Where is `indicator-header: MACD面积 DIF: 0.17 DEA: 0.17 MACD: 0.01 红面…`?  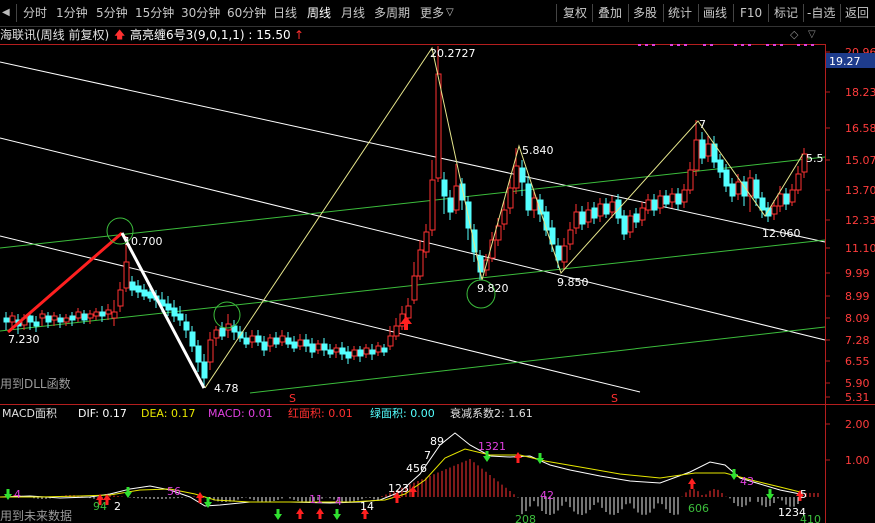
indicator-header: MACD面积 DIF: 0.17 DEA: 0.17 MACD: 0.01 红面… is located at coordinates (267, 413).